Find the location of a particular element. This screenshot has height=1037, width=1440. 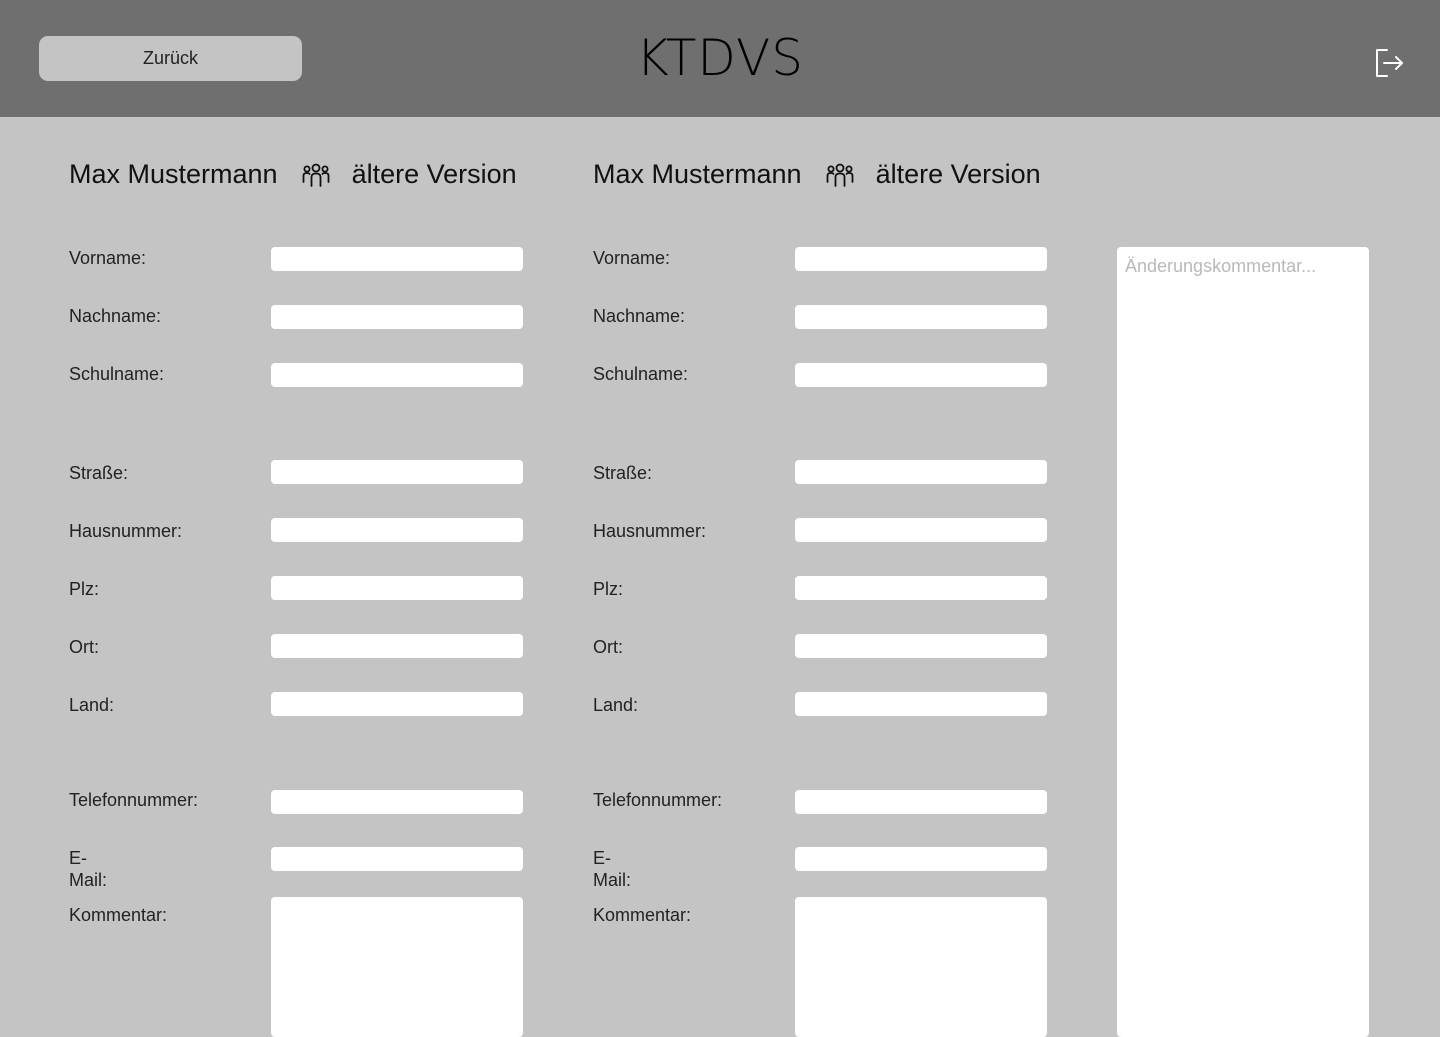

logout-icon is located at coordinates (1388, 63).